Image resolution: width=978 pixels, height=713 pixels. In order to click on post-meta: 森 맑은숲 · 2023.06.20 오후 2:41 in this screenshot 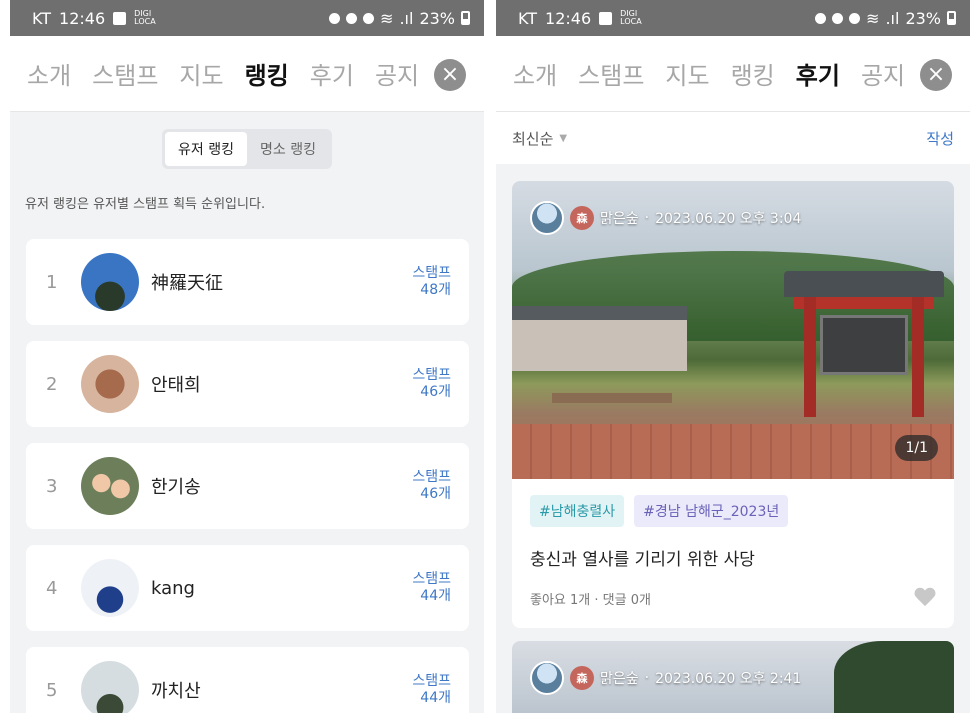, I will do `click(665, 678)`.